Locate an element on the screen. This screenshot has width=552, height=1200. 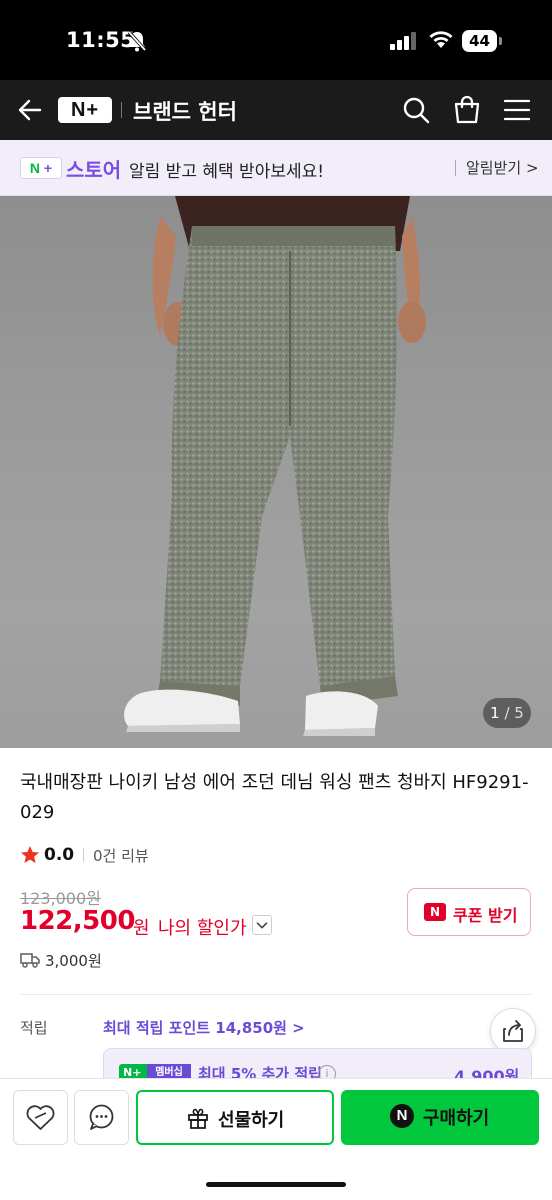
search-icon is located at coordinates (416, 110).